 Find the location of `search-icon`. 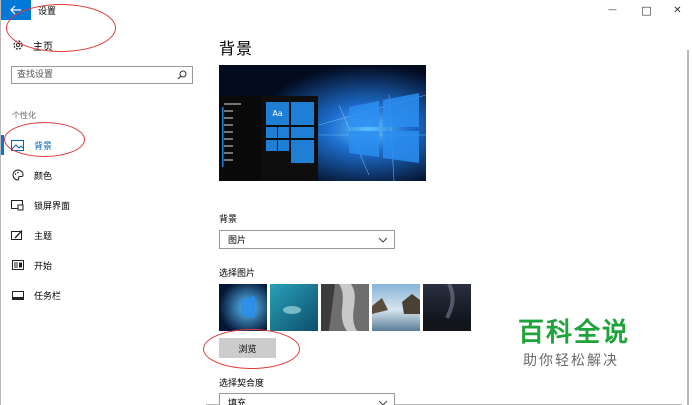

search-icon is located at coordinates (182, 75).